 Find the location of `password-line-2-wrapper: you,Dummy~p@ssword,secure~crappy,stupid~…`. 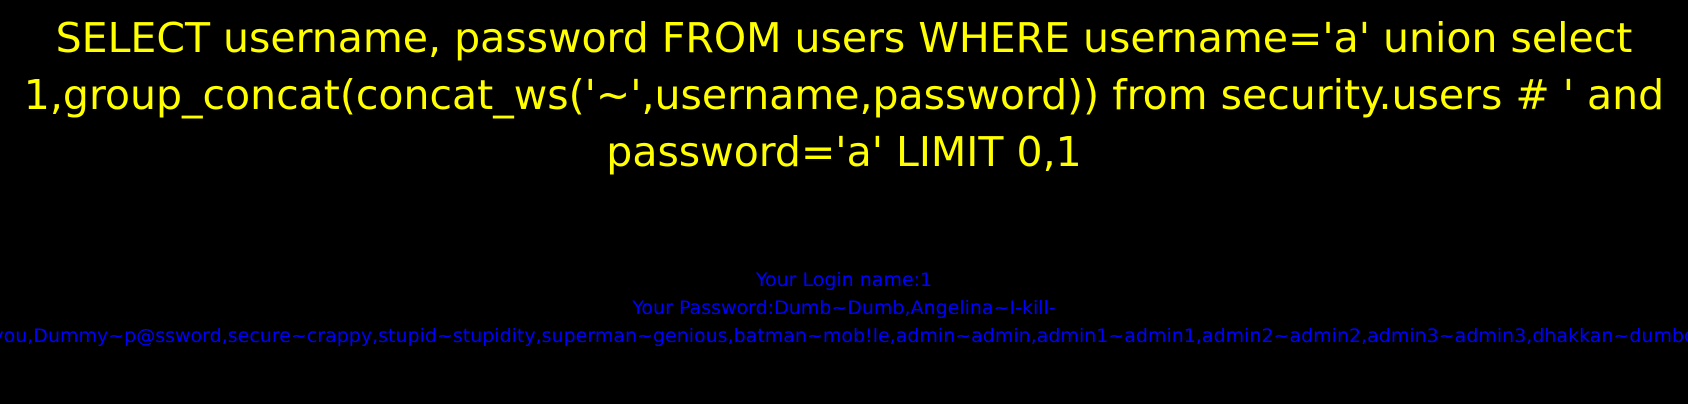

password-line-2-wrapper: you,Dummy~p@ssword,secure~crappy,stupid~… is located at coordinates (844, 336).